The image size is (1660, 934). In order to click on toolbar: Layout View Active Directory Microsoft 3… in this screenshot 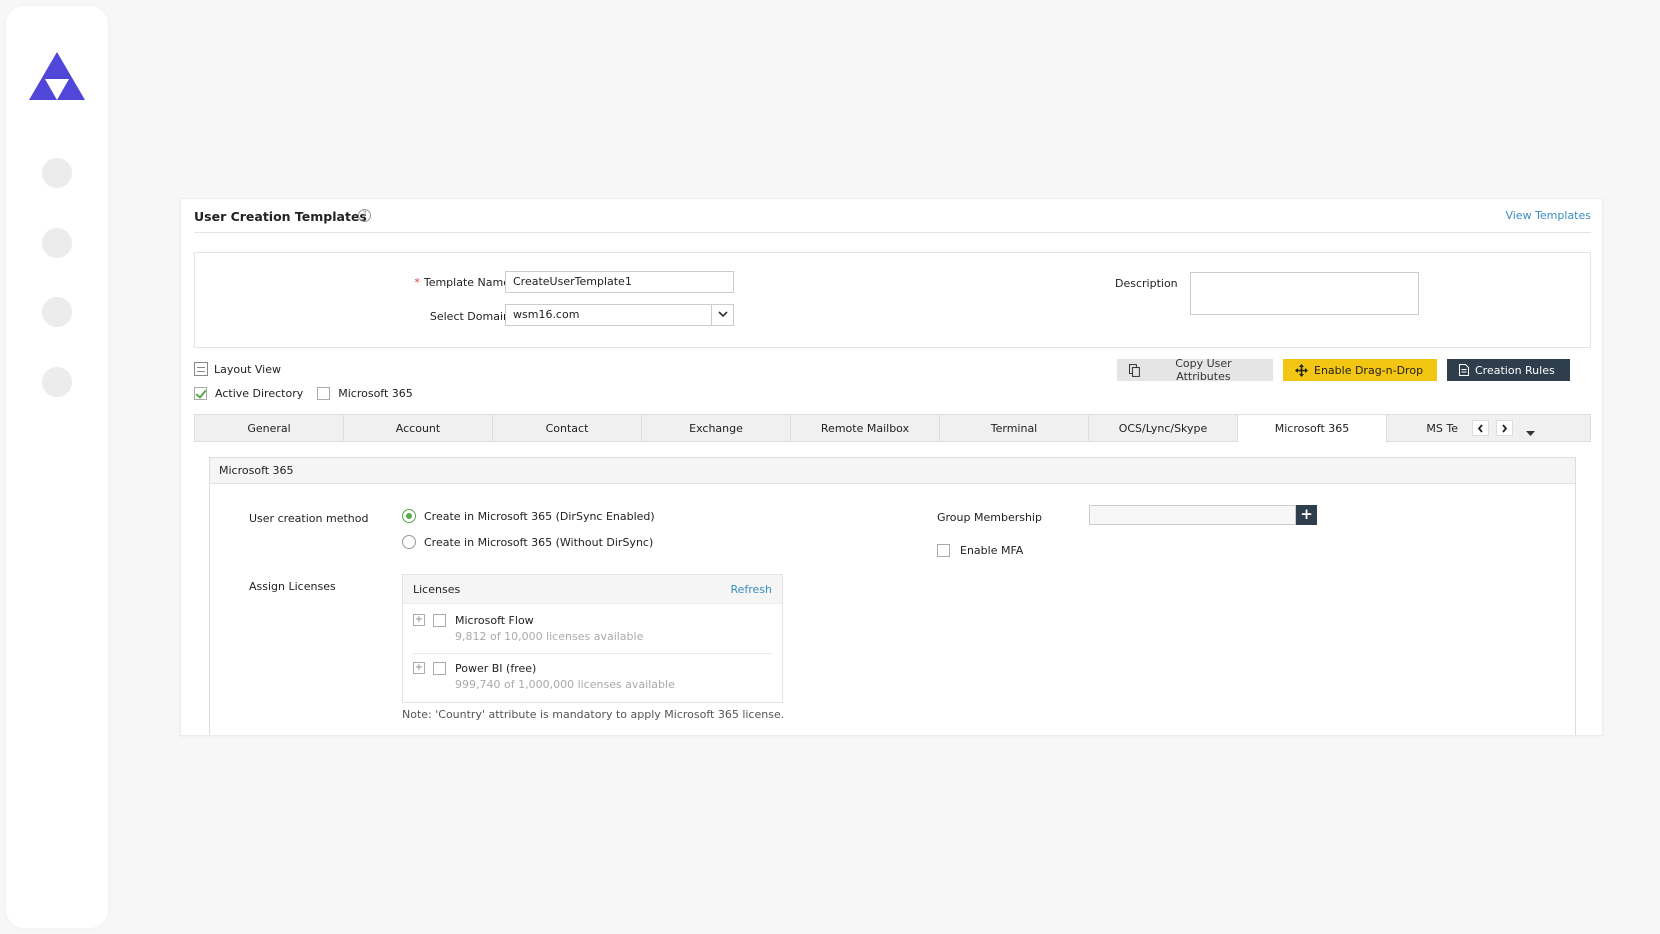, I will do `click(892, 383)`.